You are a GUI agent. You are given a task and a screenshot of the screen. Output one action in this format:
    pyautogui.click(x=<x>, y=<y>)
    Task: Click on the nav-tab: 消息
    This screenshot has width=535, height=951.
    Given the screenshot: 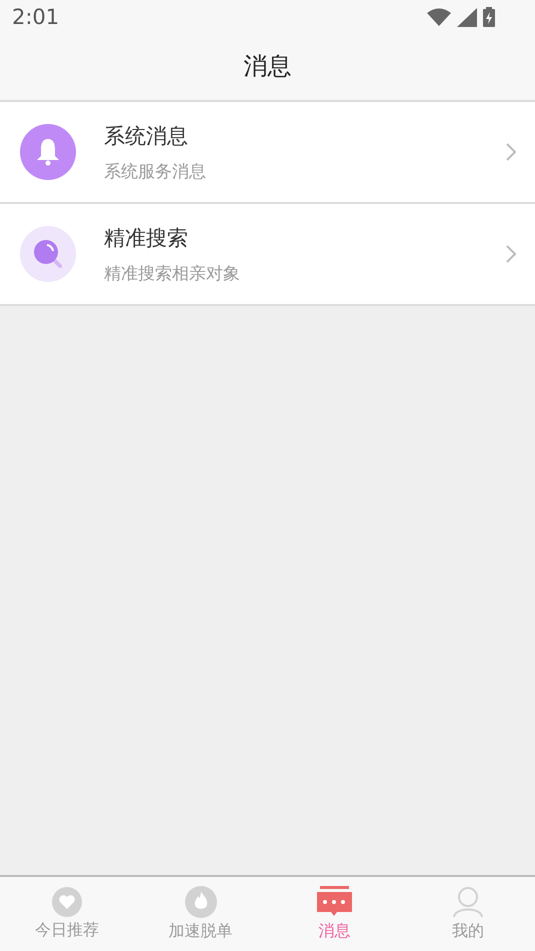 What is the action you would take?
    pyautogui.click(x=335, y=914)
    